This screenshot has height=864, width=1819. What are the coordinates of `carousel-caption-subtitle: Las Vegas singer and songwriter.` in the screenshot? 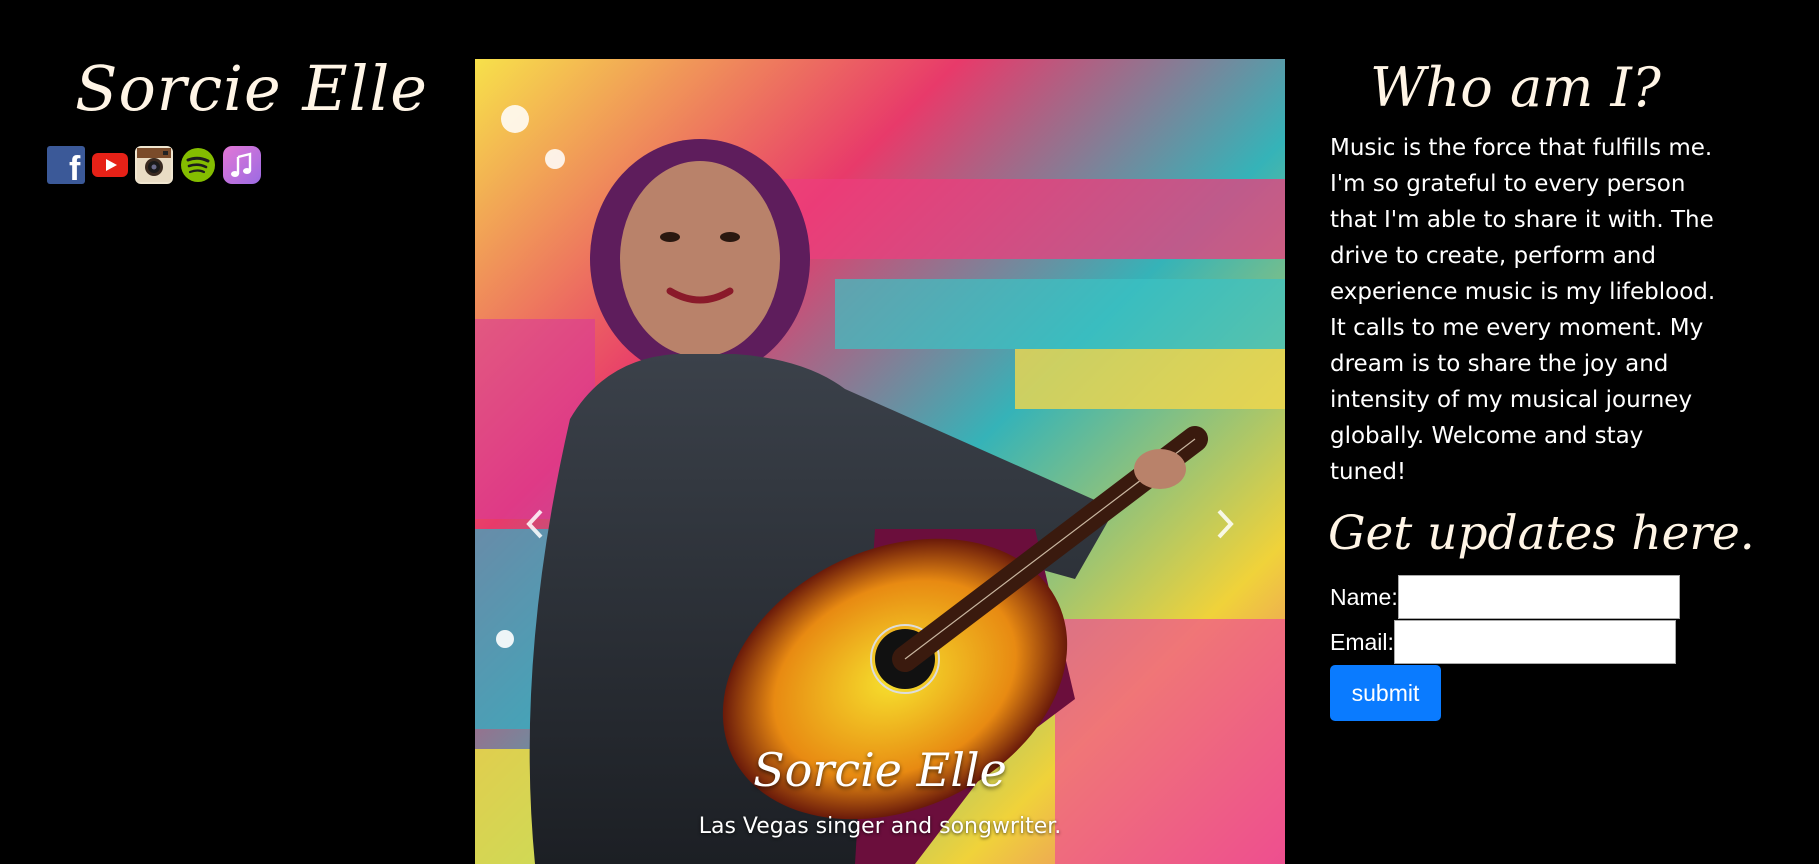 It's located at (880, 826).